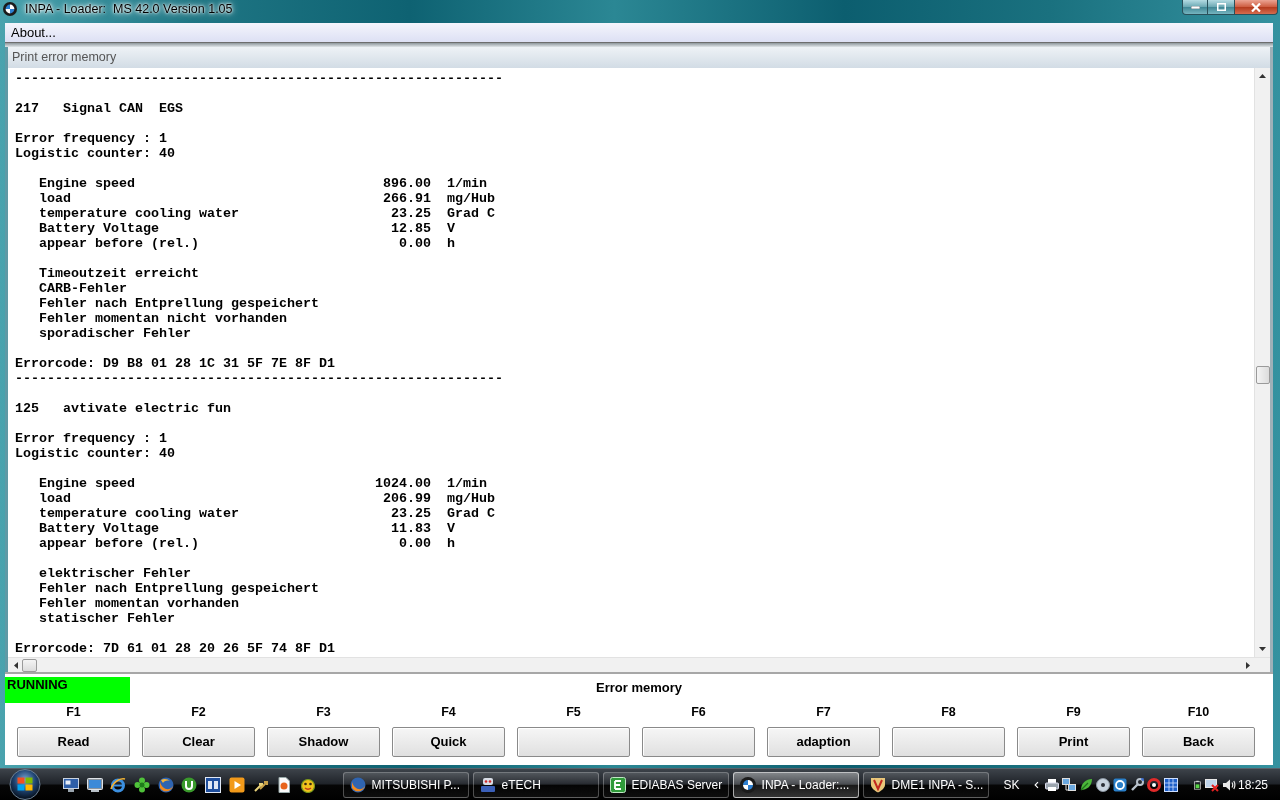  I want to click on screen-title: Error memory, so click(639, 688).